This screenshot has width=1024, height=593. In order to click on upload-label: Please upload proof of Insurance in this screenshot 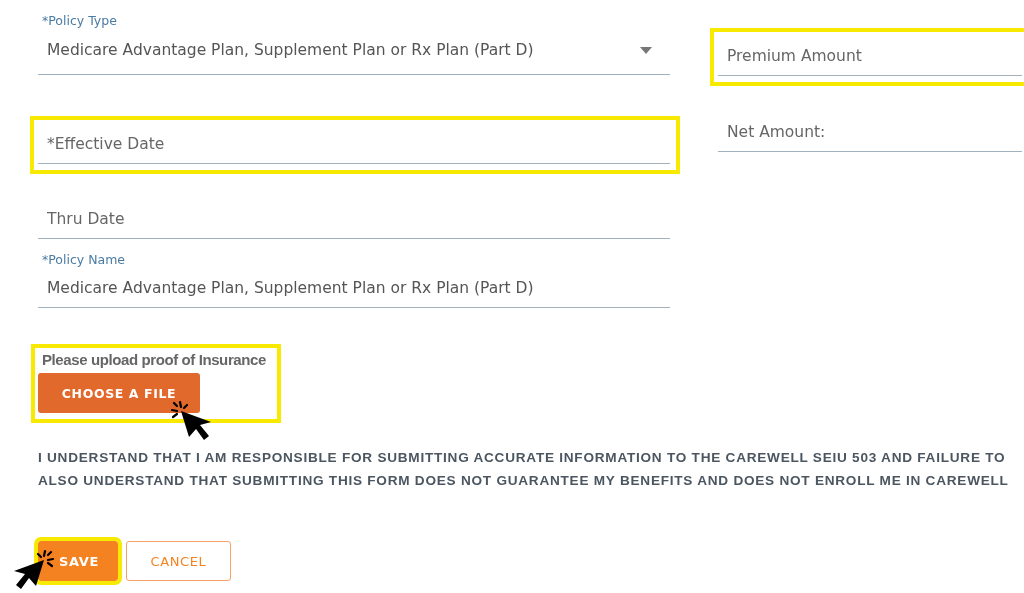, I will do `click(154, 359)`.